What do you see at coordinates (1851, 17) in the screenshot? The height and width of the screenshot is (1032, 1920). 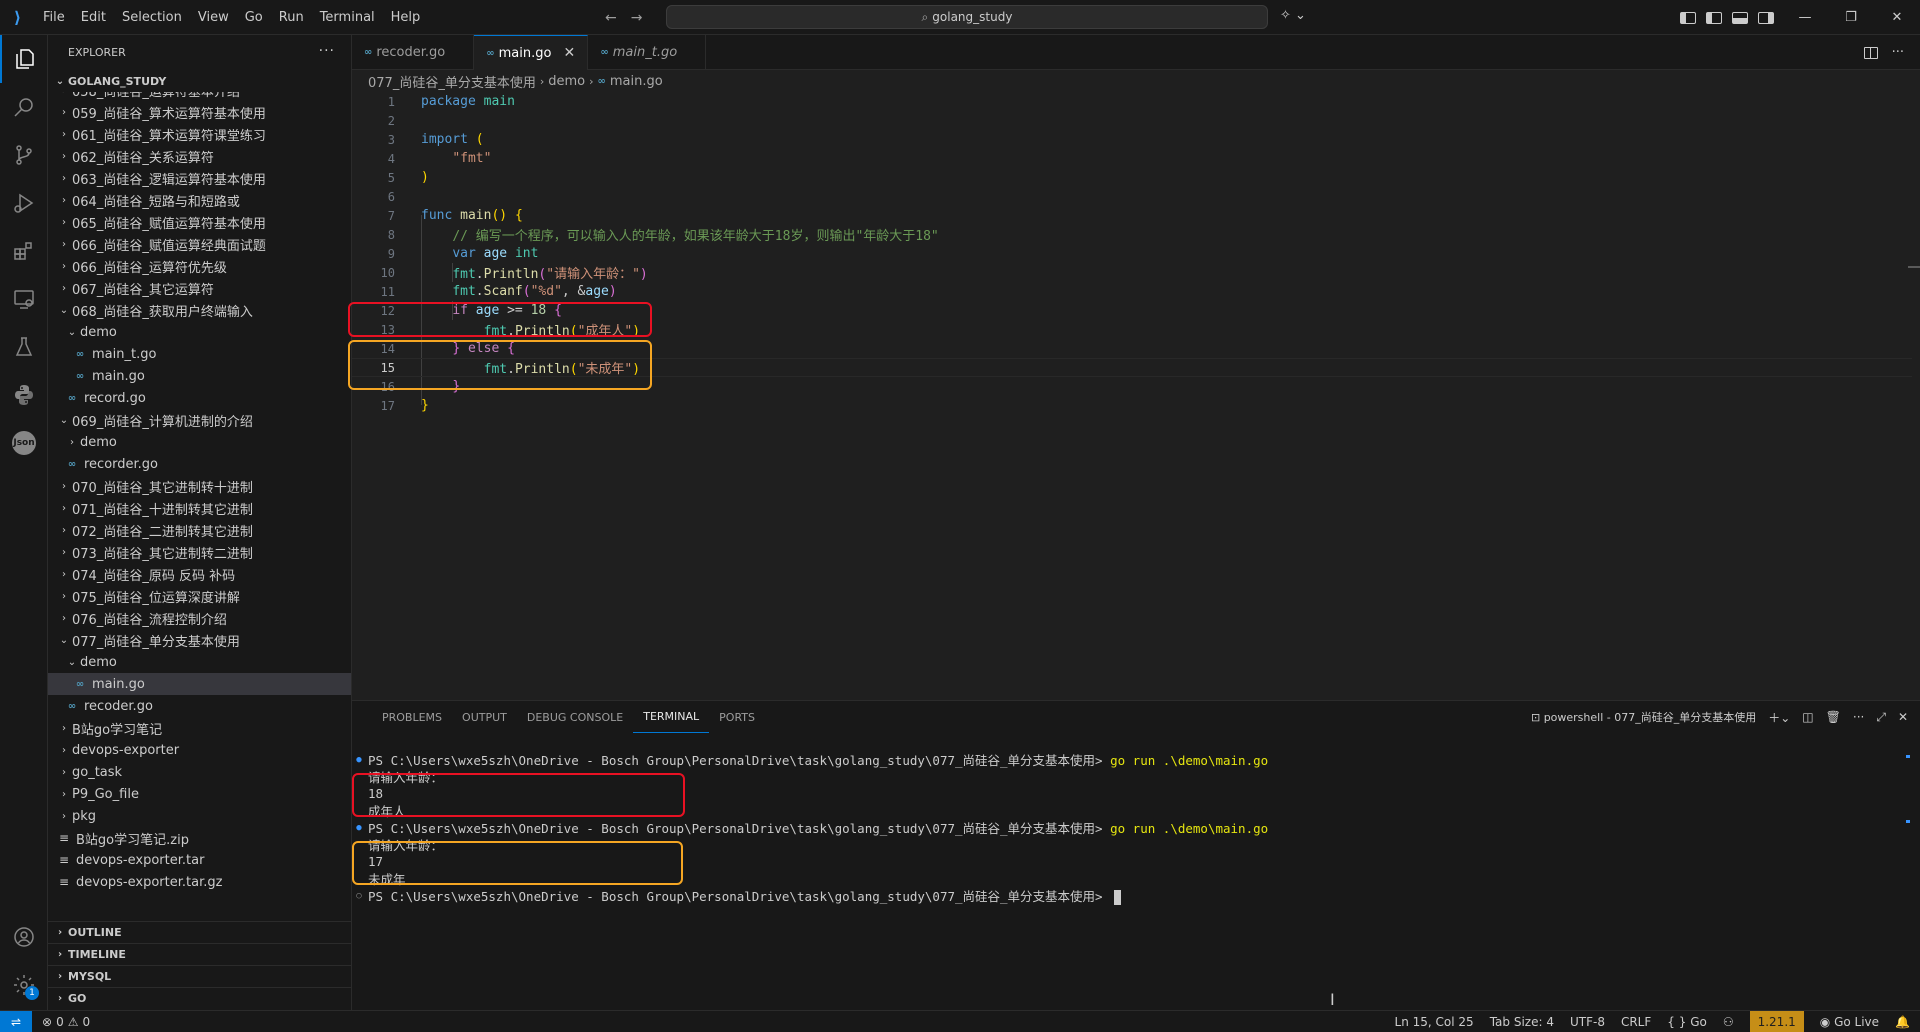 I see `restore-icon: ❐` at bounding box center [1851, 17].